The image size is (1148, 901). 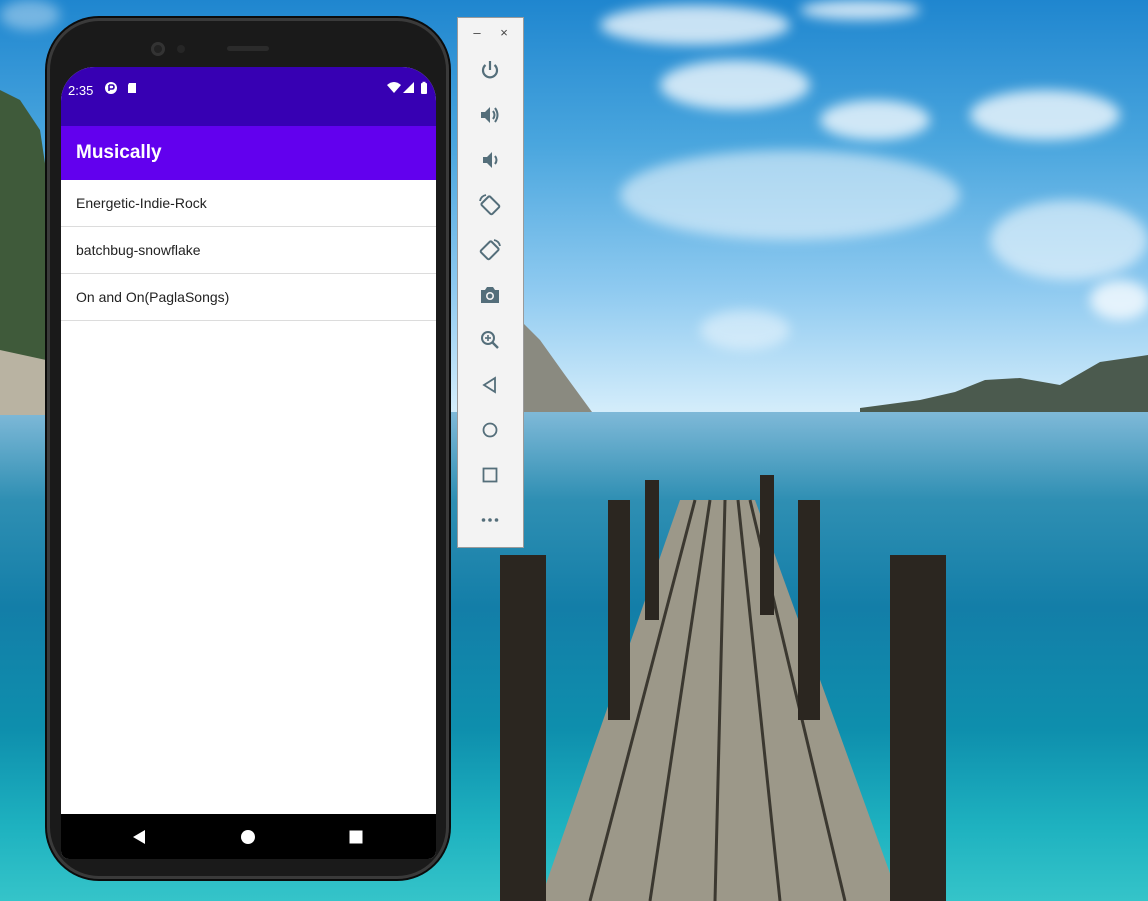 I want to click on more-button, so click(x=490, y=520).